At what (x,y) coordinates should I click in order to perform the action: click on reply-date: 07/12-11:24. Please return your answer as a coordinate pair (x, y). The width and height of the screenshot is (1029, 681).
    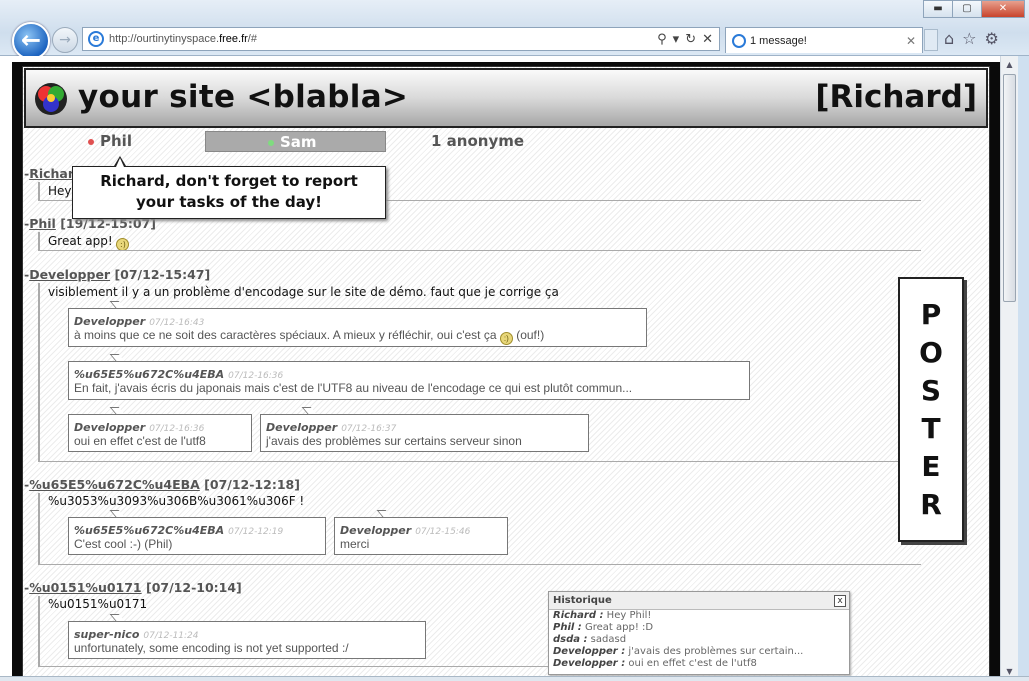
    Looking at the image, I should click on (171, 636).